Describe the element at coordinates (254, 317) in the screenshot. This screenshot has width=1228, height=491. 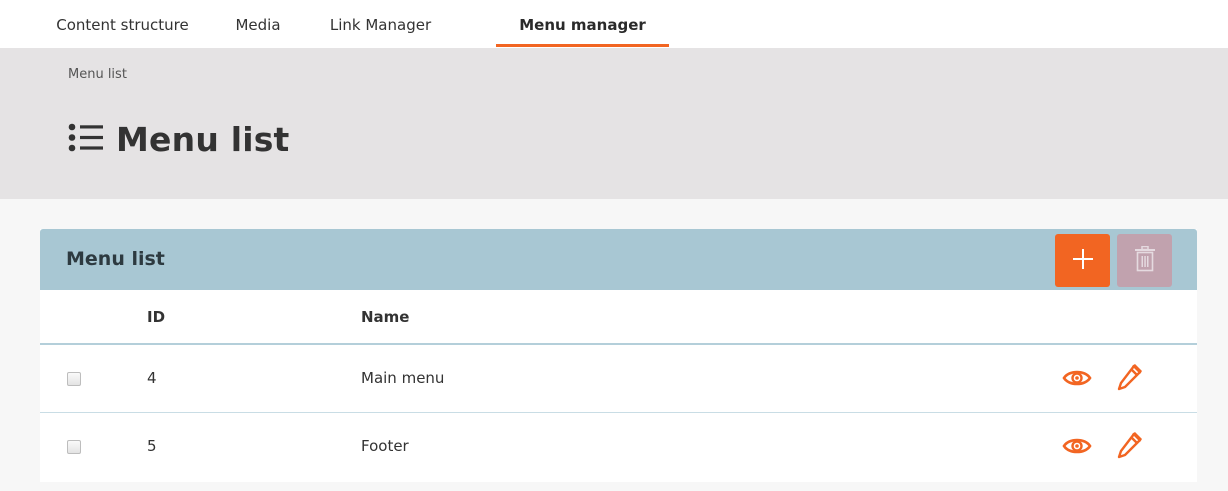
I see `column-header-id: ID` at that location.